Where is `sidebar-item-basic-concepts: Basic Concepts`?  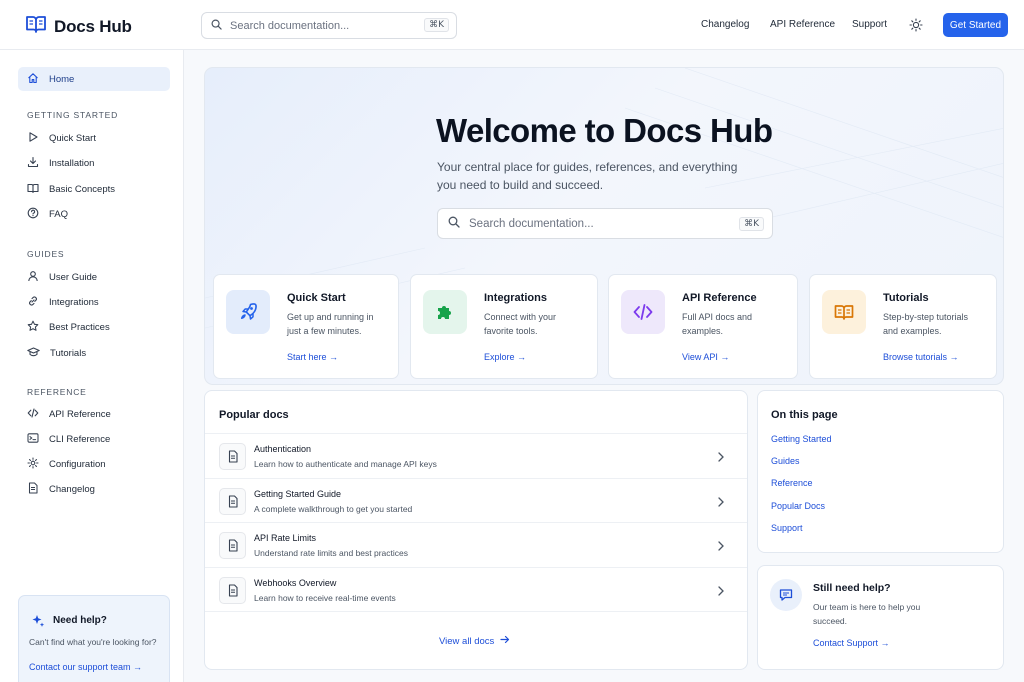 sidebar-item-basic-concepts: Basic Concepts is located at coordinates (94, 189).